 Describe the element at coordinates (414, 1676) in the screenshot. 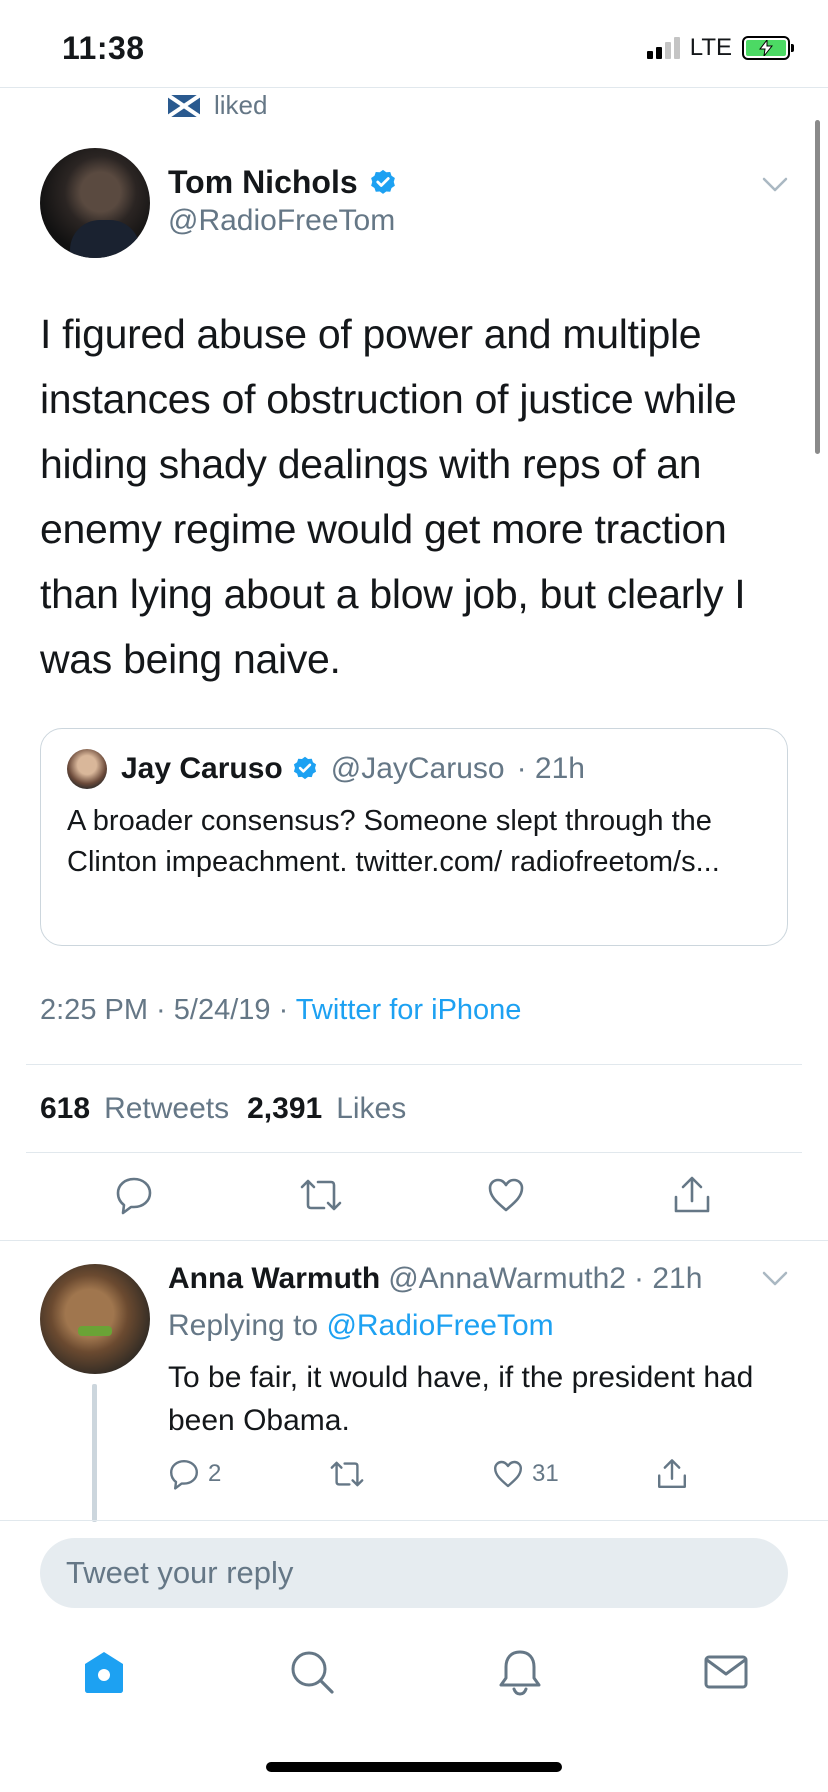

I see `tab-bar` at that location.